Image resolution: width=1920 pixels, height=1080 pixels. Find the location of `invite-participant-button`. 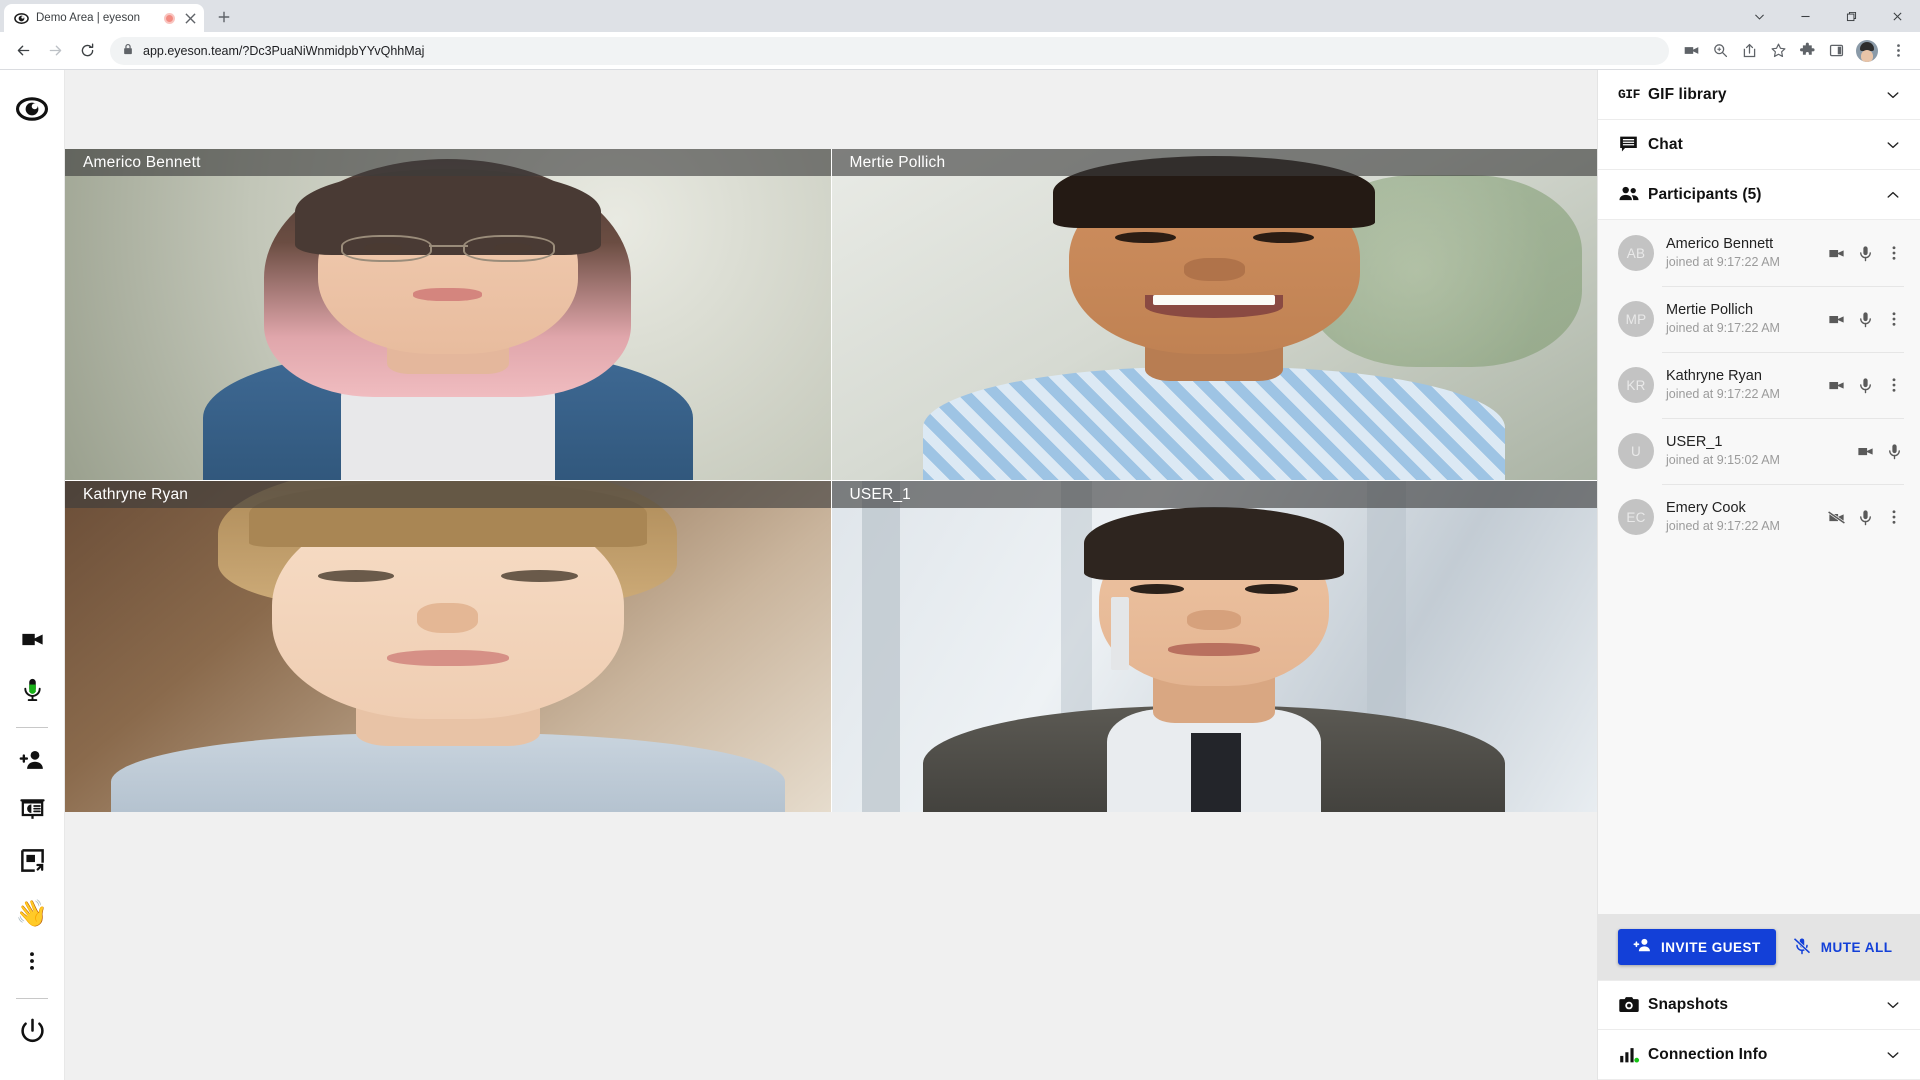

invite-participant-button is located at coordinates (32, 763).